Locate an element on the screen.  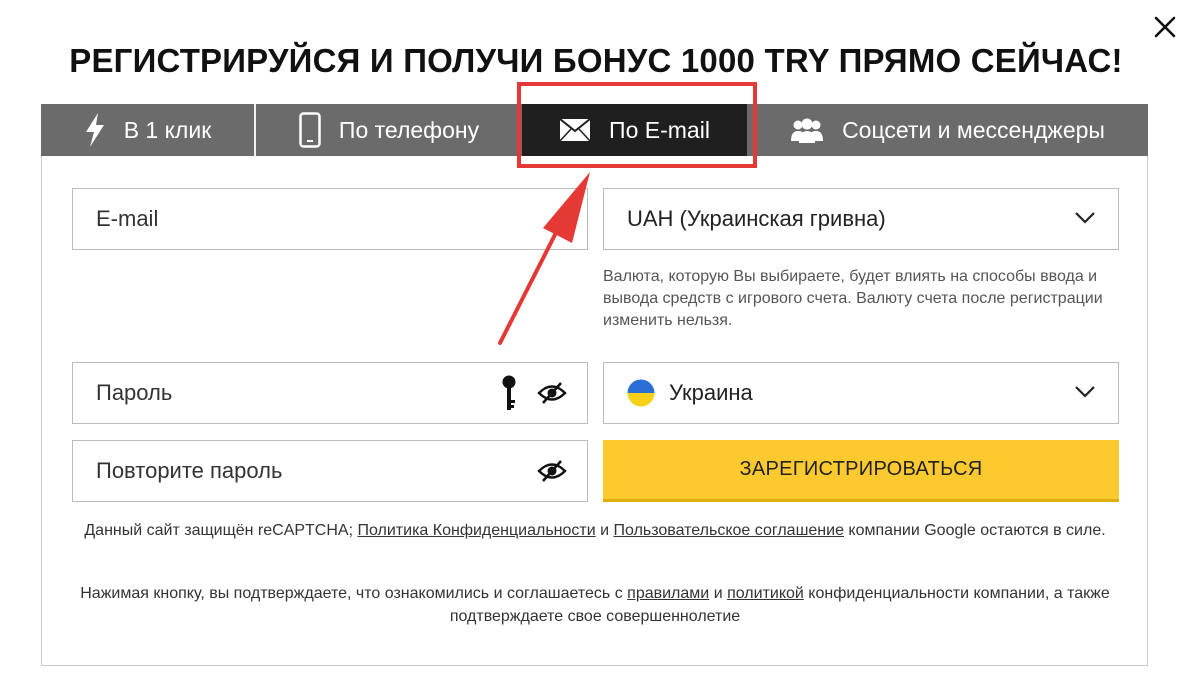
tab-phone: По телефону is located at coordinates (389, 130).